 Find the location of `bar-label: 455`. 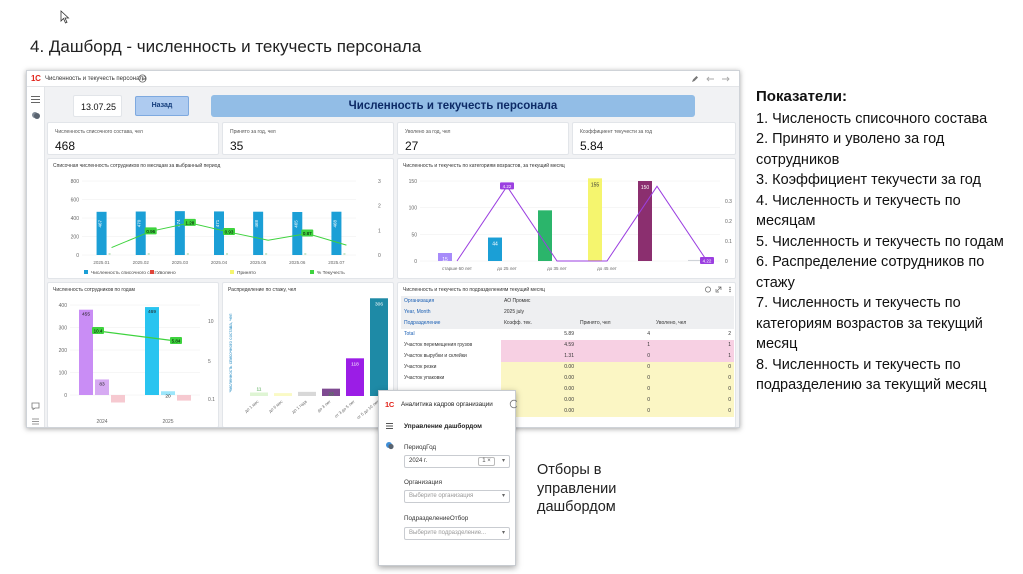

bar-label: 455 is located at coordinates (86, 315).